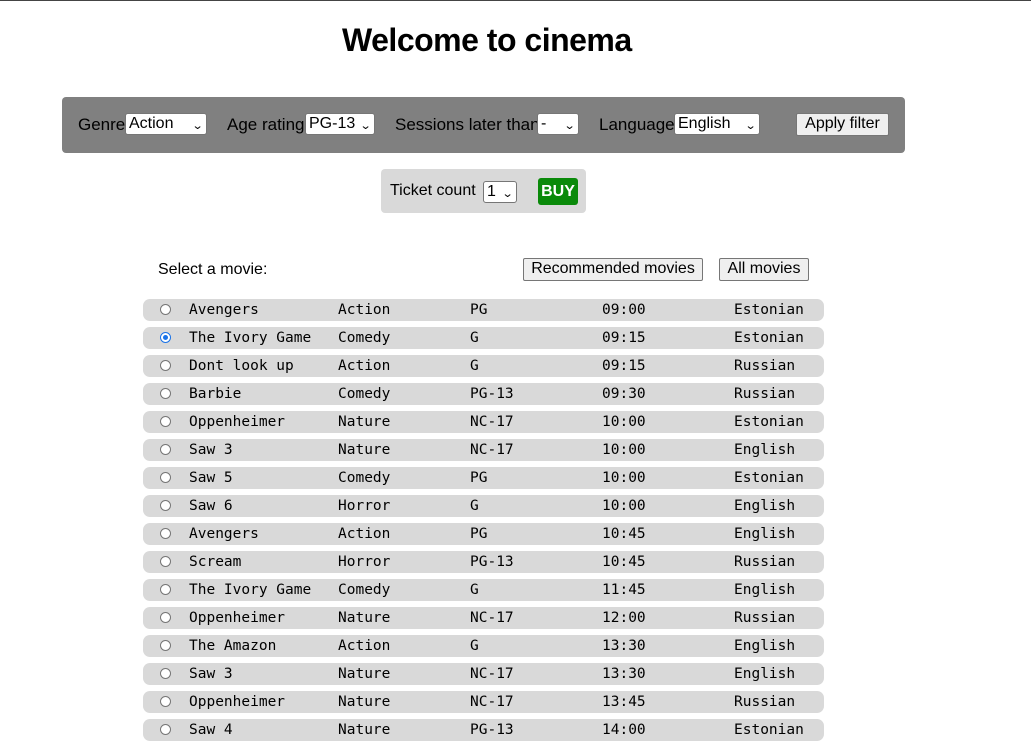  I want to click on age-rating-select: PG-13 ⌄, so click(340, 124).